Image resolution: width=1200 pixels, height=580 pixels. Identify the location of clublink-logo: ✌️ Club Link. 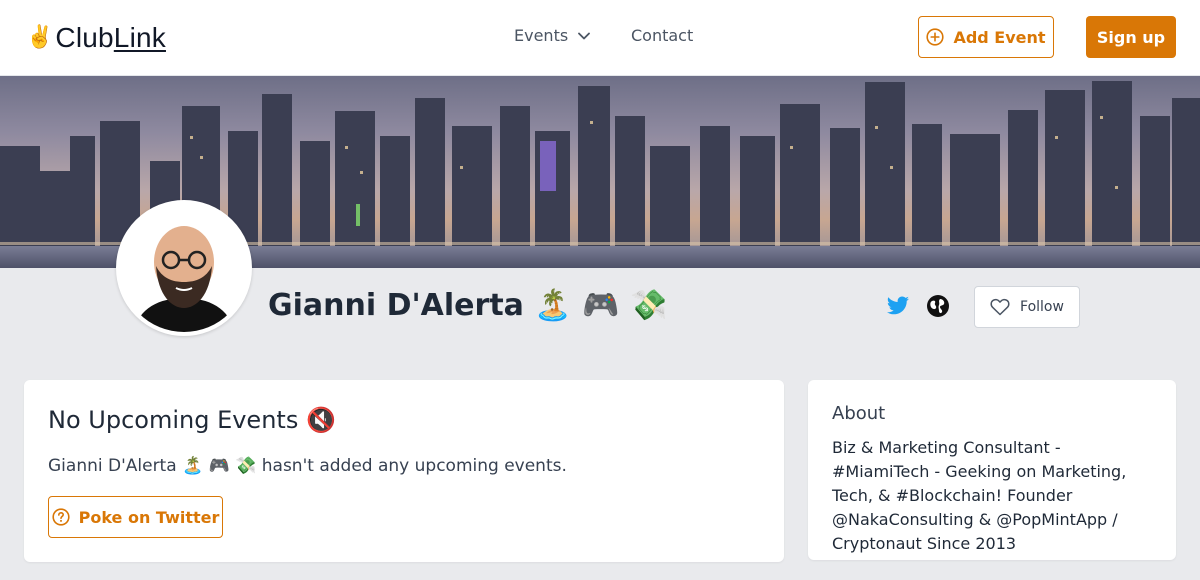
(96, 38).